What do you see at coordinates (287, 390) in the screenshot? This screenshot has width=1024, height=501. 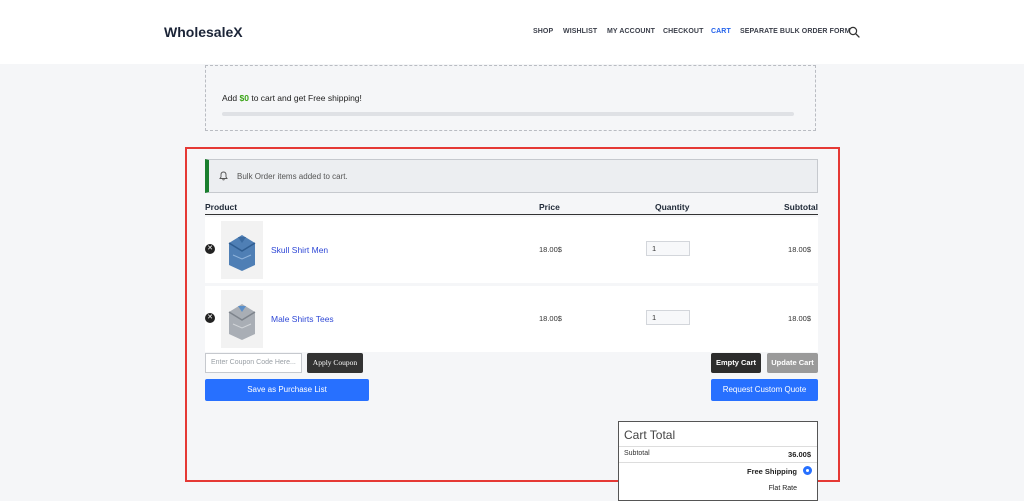 I see `save-purchase-list-button: Save as Purchase List` at bounding box center [287, 390].